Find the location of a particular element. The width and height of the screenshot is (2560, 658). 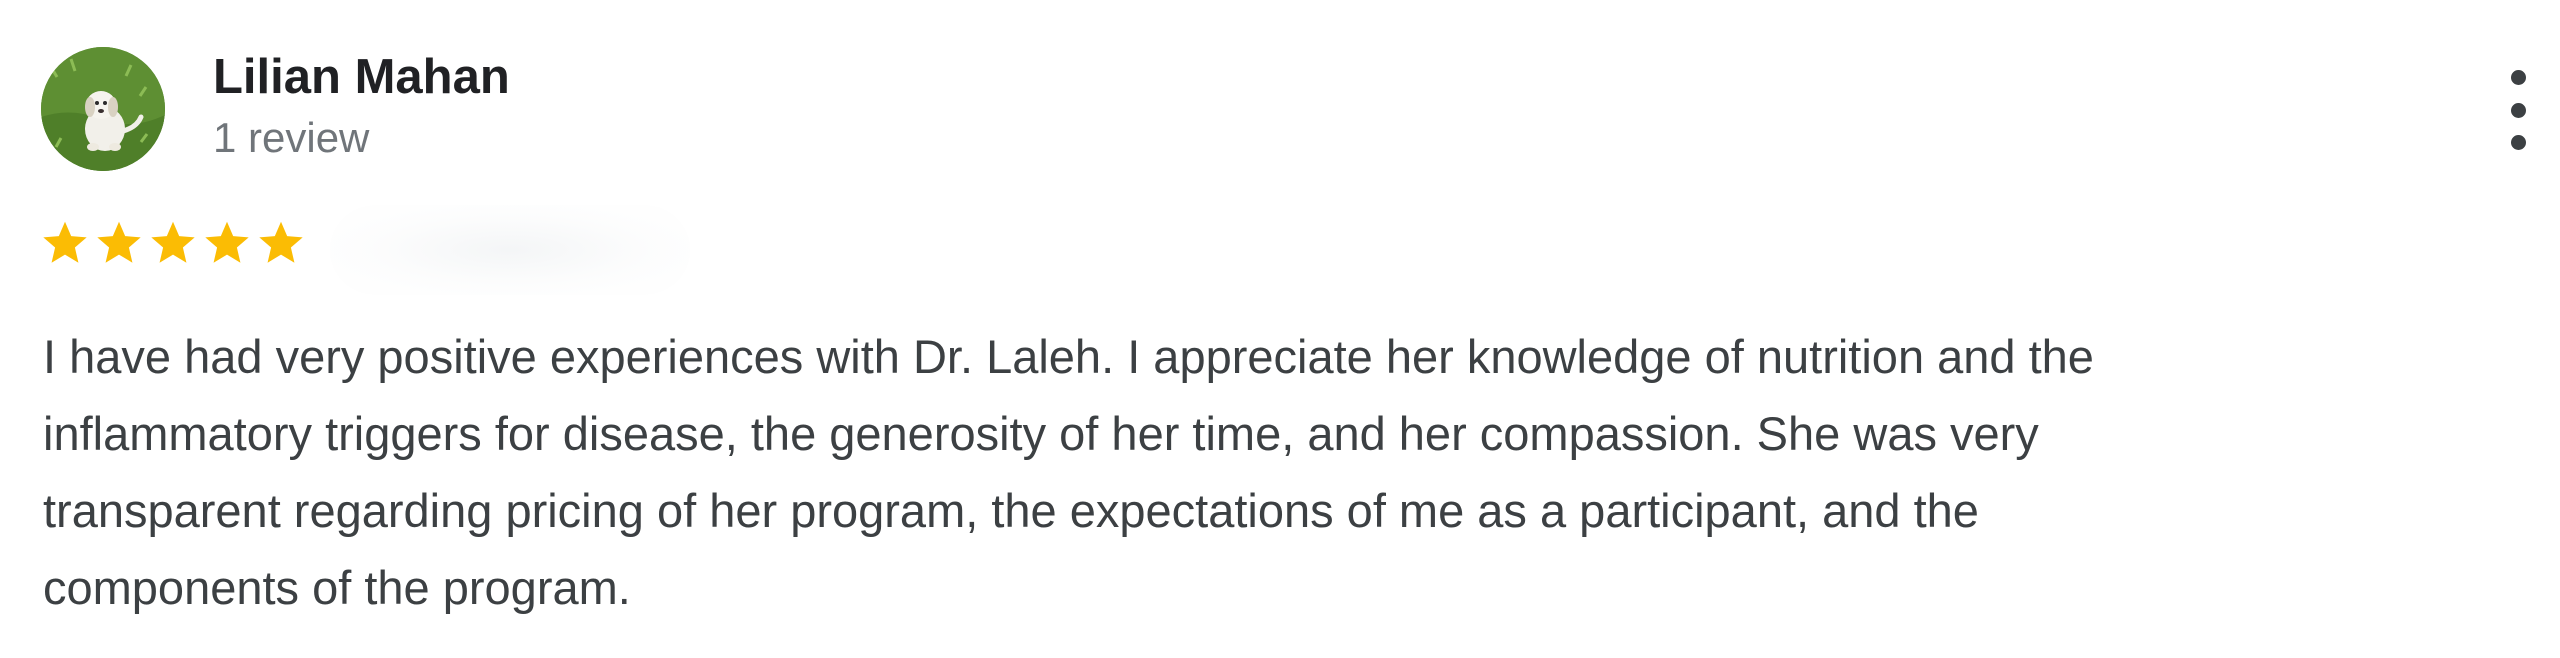

star-rating is located at coordinates (173, 243).